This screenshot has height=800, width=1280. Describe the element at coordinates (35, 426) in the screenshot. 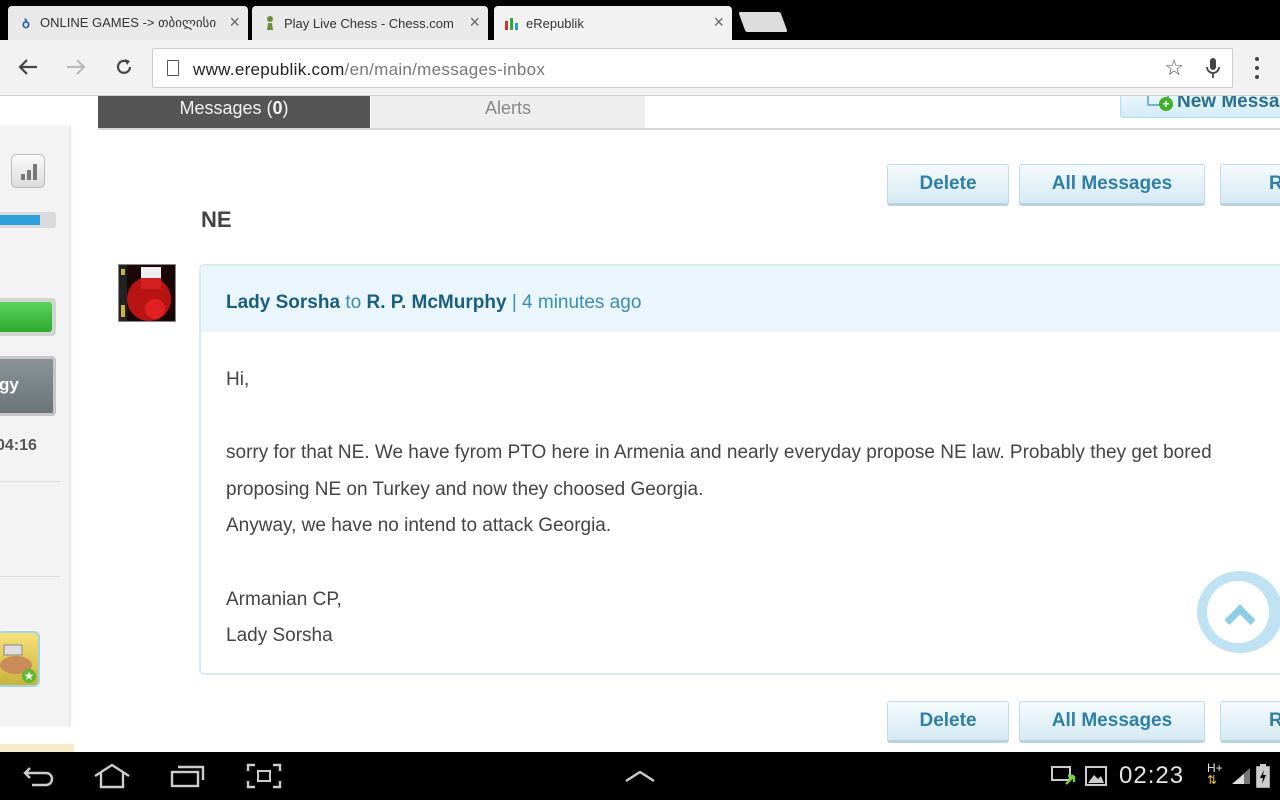

I see `left-sidebar: gy 04:16 ★` at that location.